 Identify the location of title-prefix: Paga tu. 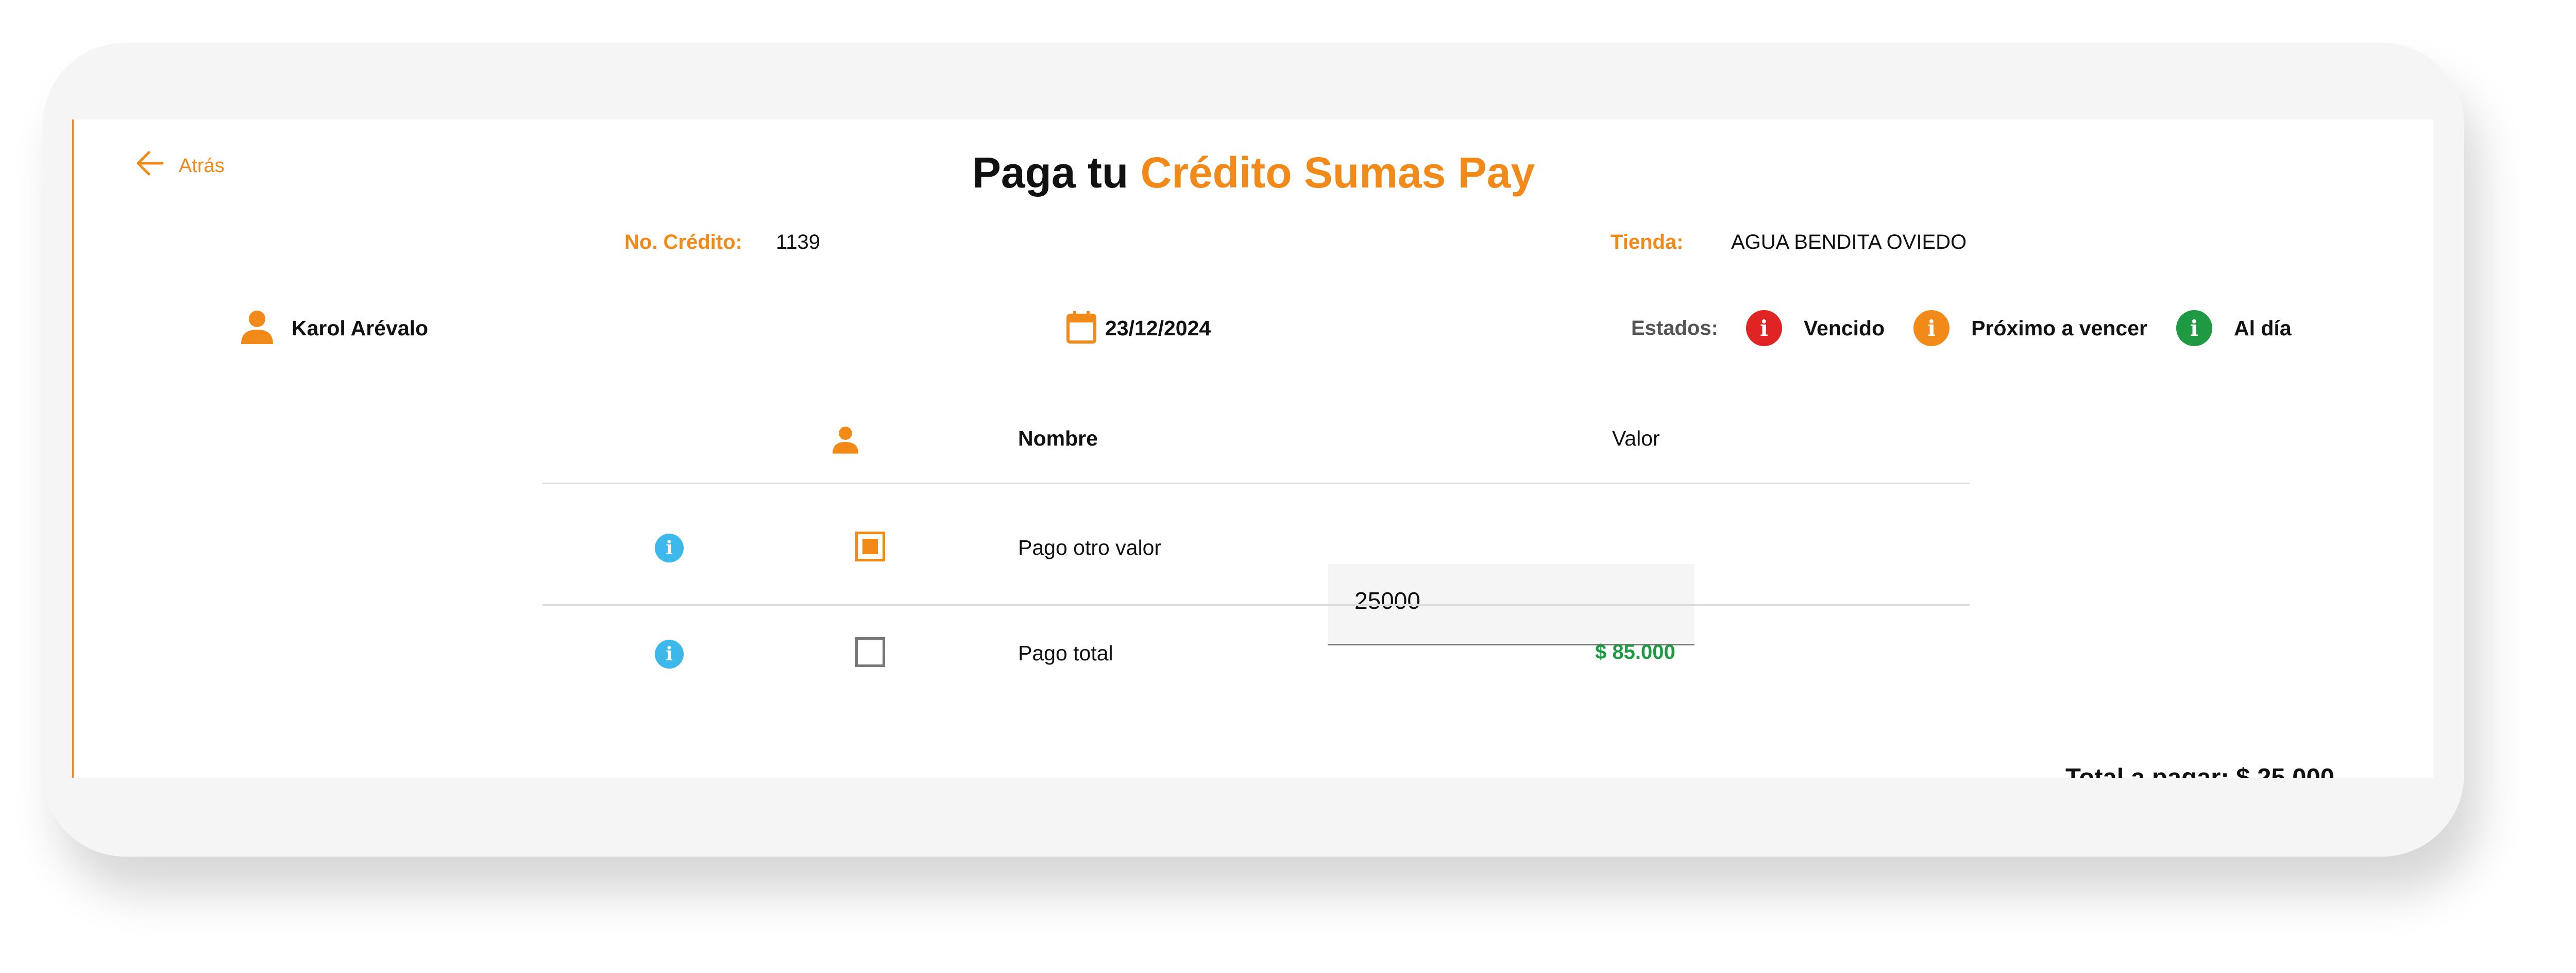
(1050, 173).